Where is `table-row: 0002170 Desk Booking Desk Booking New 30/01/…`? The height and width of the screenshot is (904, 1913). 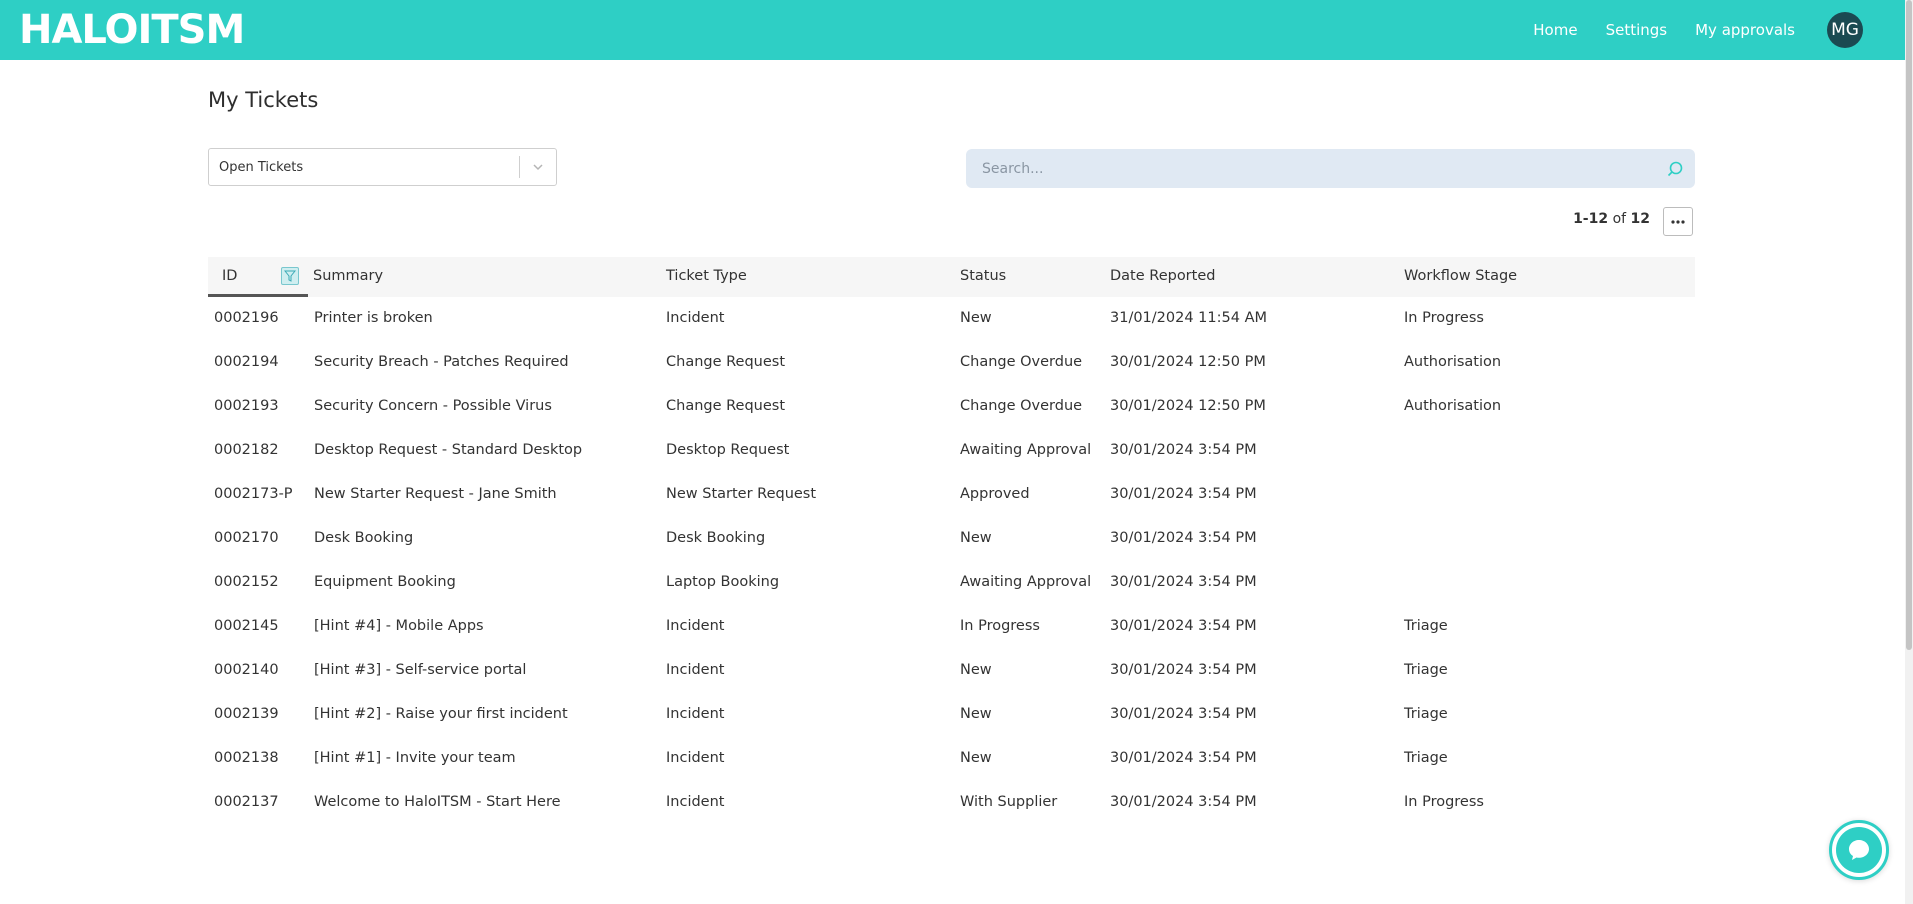 table-row: 0002170 Desk Booking Desk Booking New 30/01/… is located at coordinates (951, 539).